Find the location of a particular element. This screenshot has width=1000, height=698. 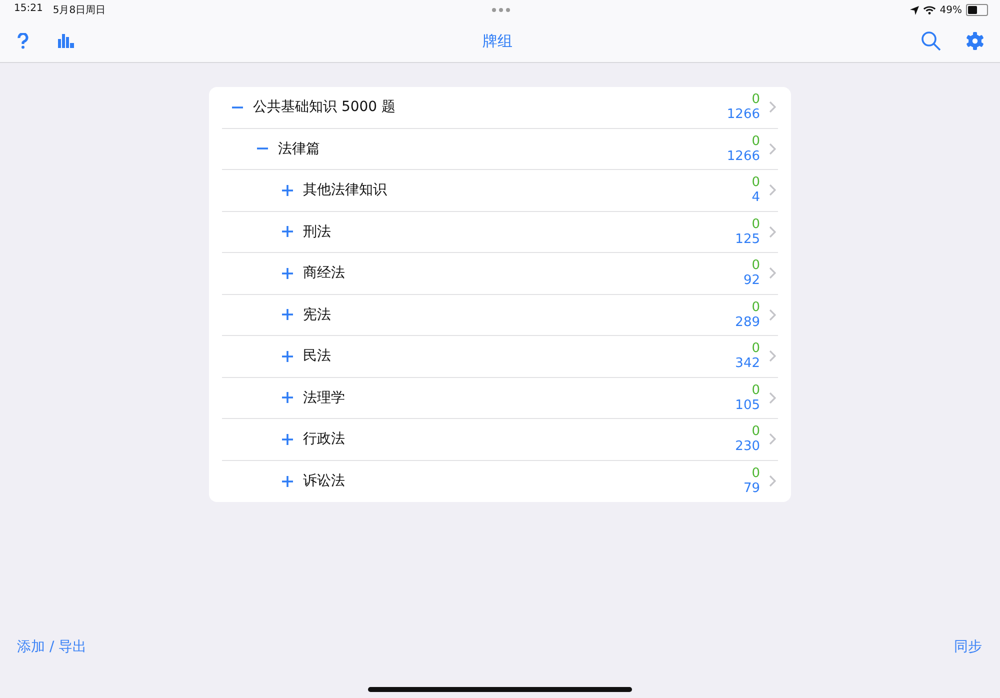

wifi-icon is located at coordinates (929, 10).